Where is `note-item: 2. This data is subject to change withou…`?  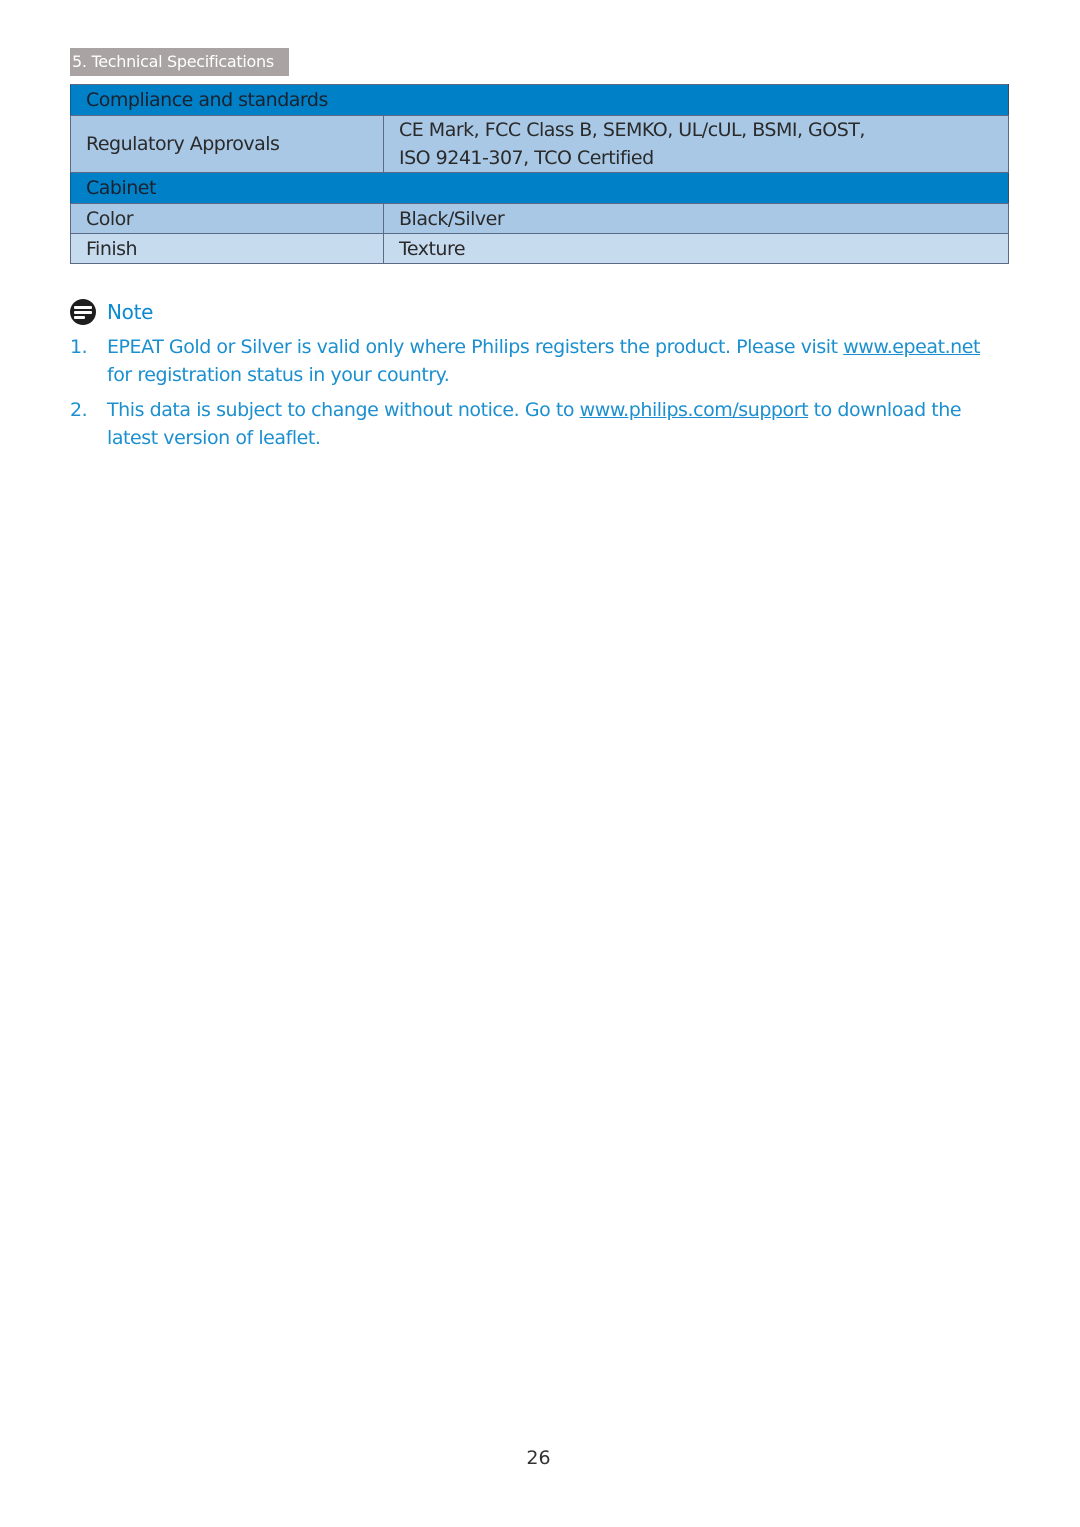
note-item: 2. This data is subject to change withou… is located at coordinates (530, 424).